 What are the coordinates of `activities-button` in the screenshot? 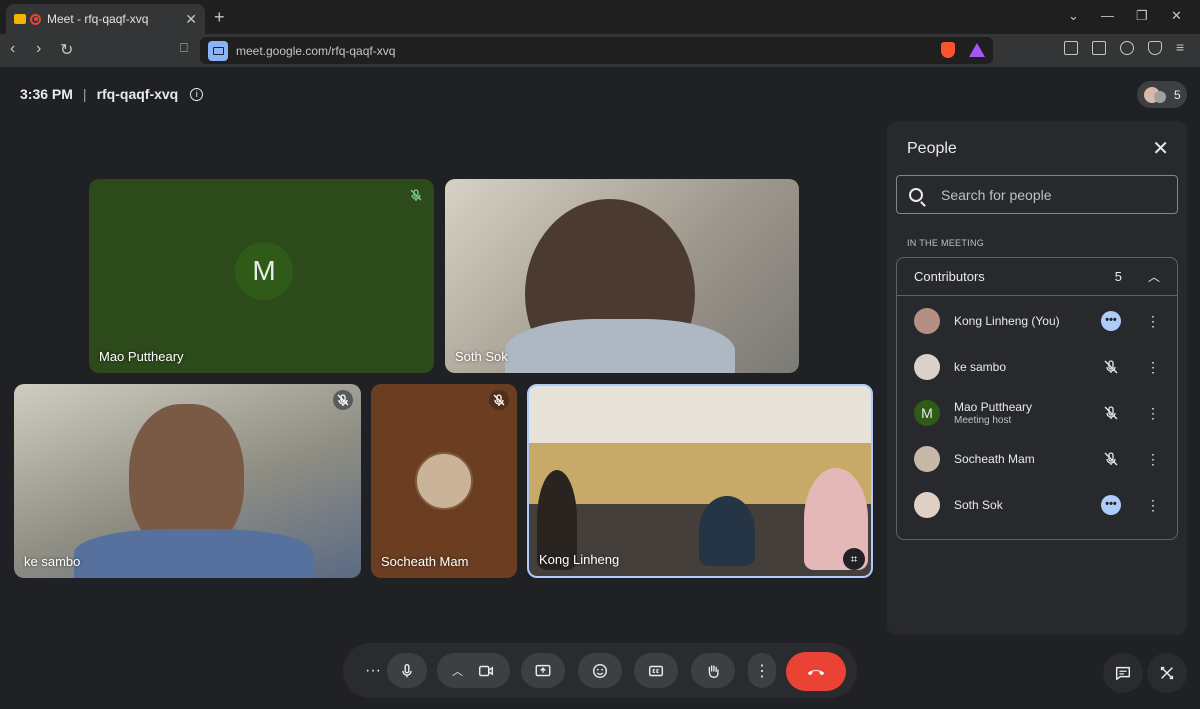 It's located at (1167, 673).